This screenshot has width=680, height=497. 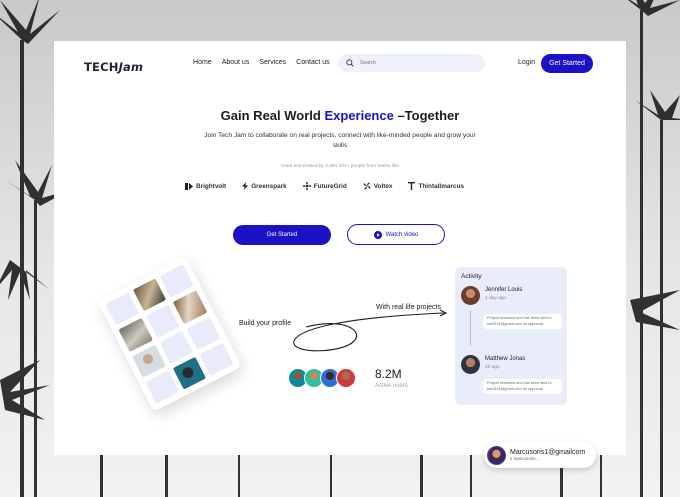 What do you see at coordinates (471, 276) in the screenshot?
I see `activity-title: Activity` at bounding box center [471, 276].